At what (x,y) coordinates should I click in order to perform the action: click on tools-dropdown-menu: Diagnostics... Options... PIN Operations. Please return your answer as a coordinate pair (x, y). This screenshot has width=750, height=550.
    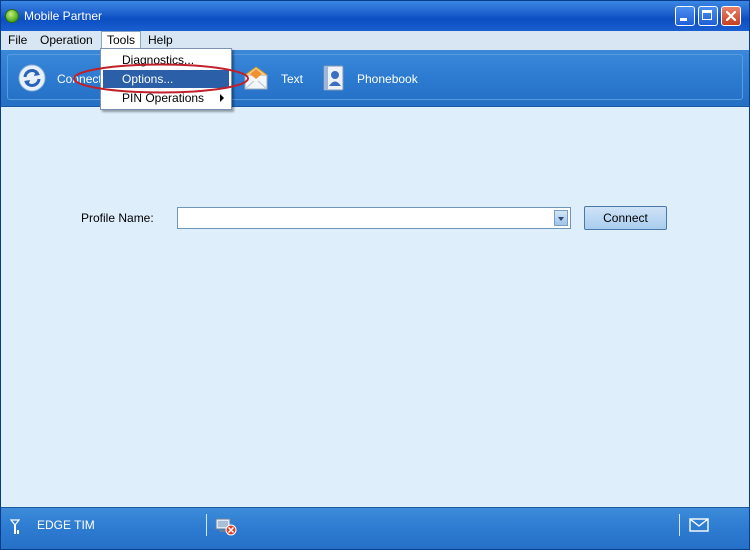
    Looking at the image, I should click on (166, 79).